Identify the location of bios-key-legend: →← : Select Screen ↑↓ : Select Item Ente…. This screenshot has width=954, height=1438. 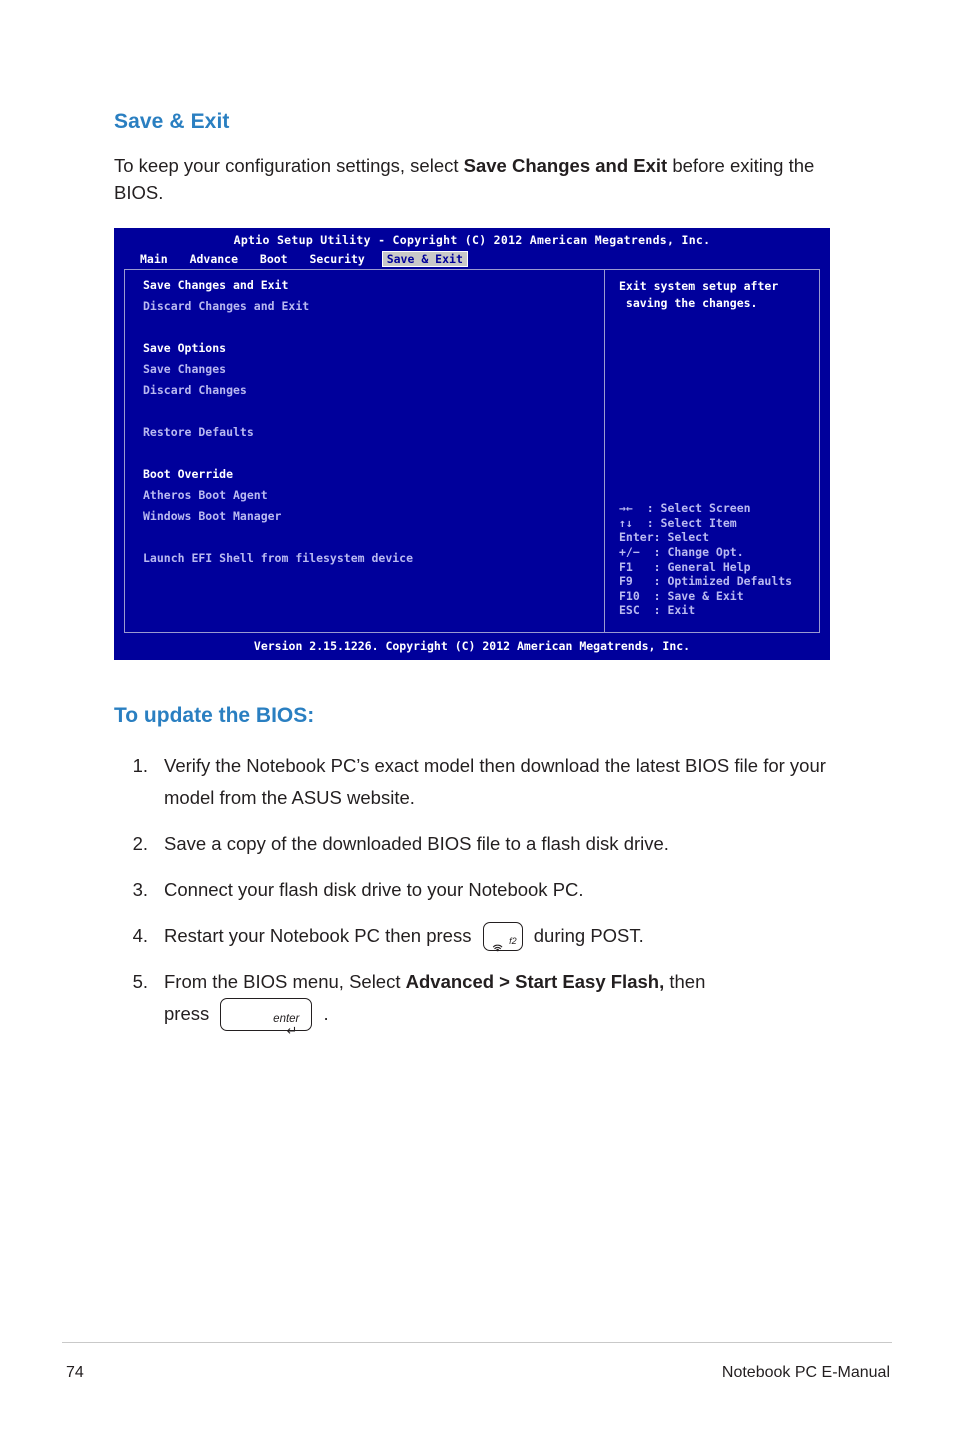
(706, 559).